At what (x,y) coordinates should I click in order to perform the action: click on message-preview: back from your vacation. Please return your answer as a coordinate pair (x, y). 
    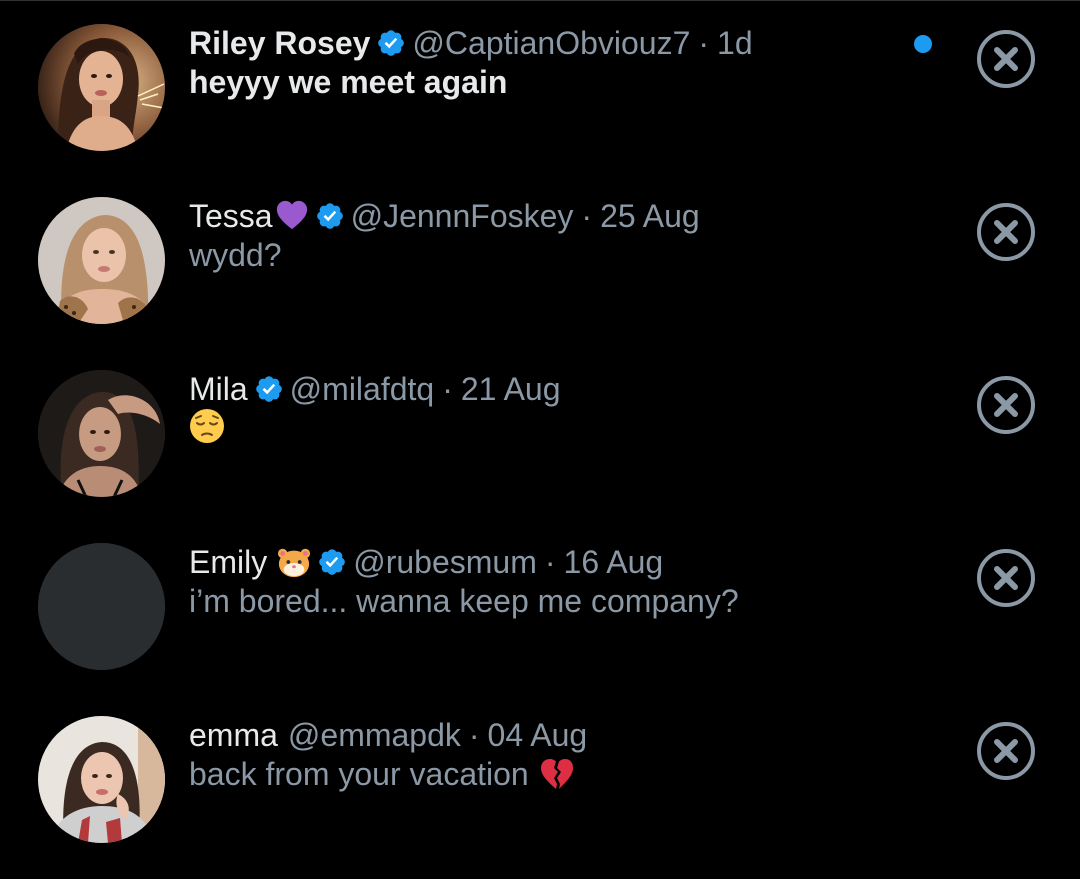
    Looking at the image, I should click on (549, 774).